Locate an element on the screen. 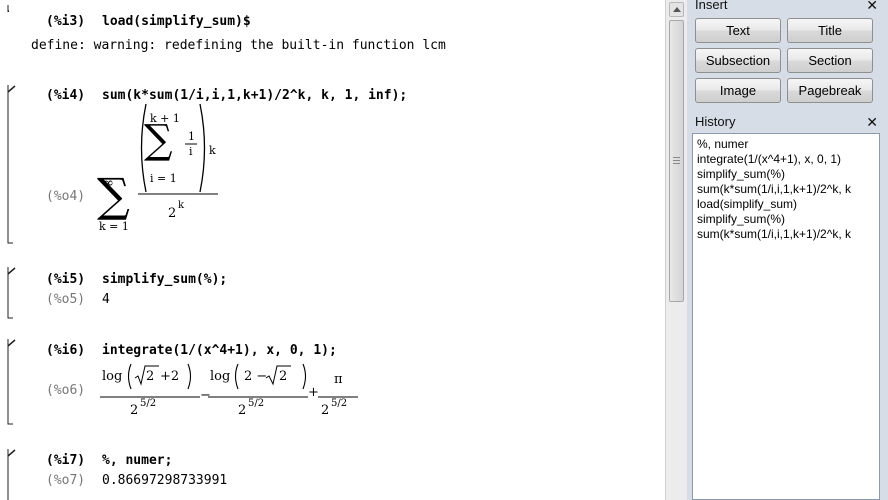 This screenshot has width=888, height=500. input-label: (%i4) is located at coordinates (66, 95).